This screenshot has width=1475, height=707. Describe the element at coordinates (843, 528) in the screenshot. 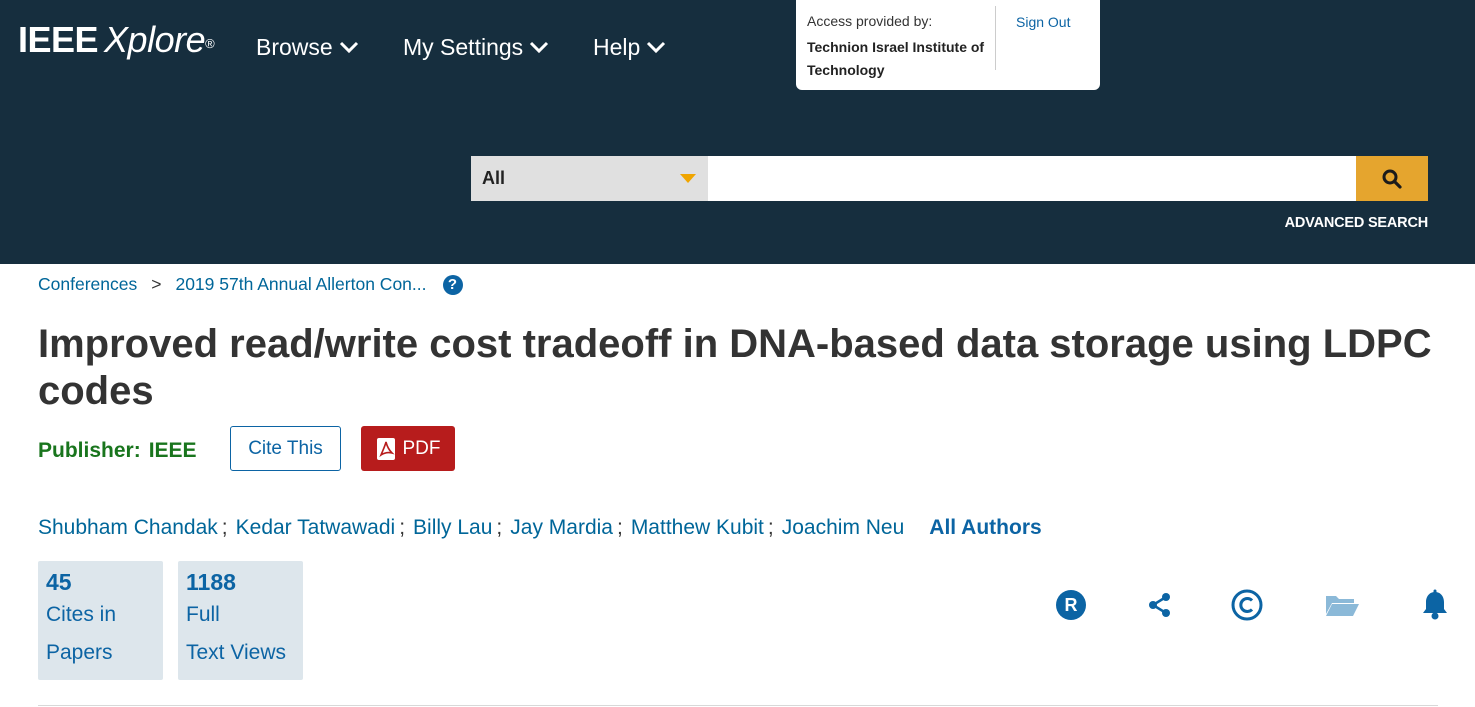

I see `author-link: Joachim Neu` at that location.